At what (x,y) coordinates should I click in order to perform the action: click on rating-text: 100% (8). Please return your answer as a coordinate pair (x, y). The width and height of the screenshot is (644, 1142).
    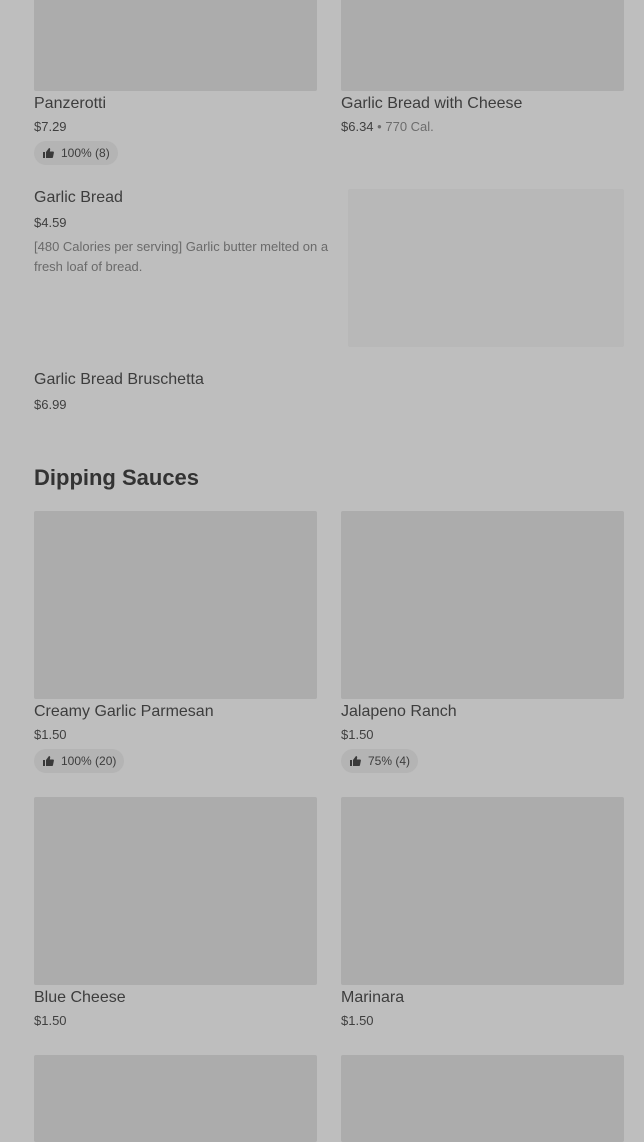
    Looking at the image, I should click on (85, 153).